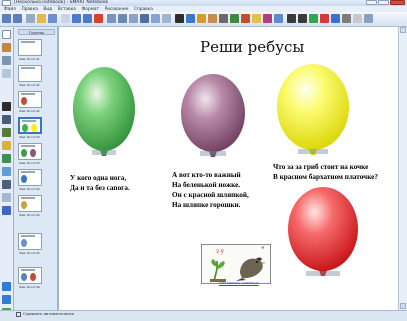 The image size is (407, 321). I want to click on bird-icon, so click(251, 269).